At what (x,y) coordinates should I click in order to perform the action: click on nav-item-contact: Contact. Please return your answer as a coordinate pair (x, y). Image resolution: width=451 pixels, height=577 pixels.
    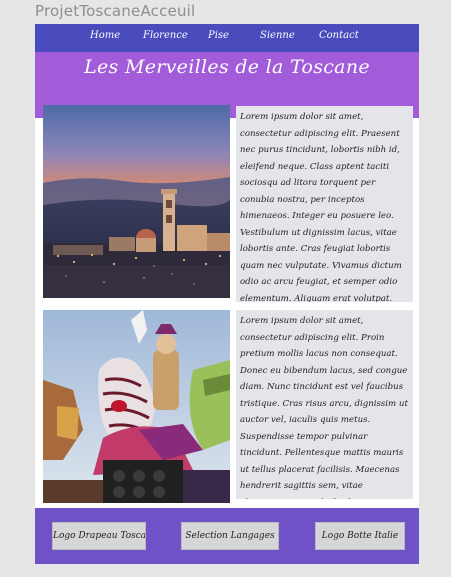
    Looking at the image, I should click on (339, 35).